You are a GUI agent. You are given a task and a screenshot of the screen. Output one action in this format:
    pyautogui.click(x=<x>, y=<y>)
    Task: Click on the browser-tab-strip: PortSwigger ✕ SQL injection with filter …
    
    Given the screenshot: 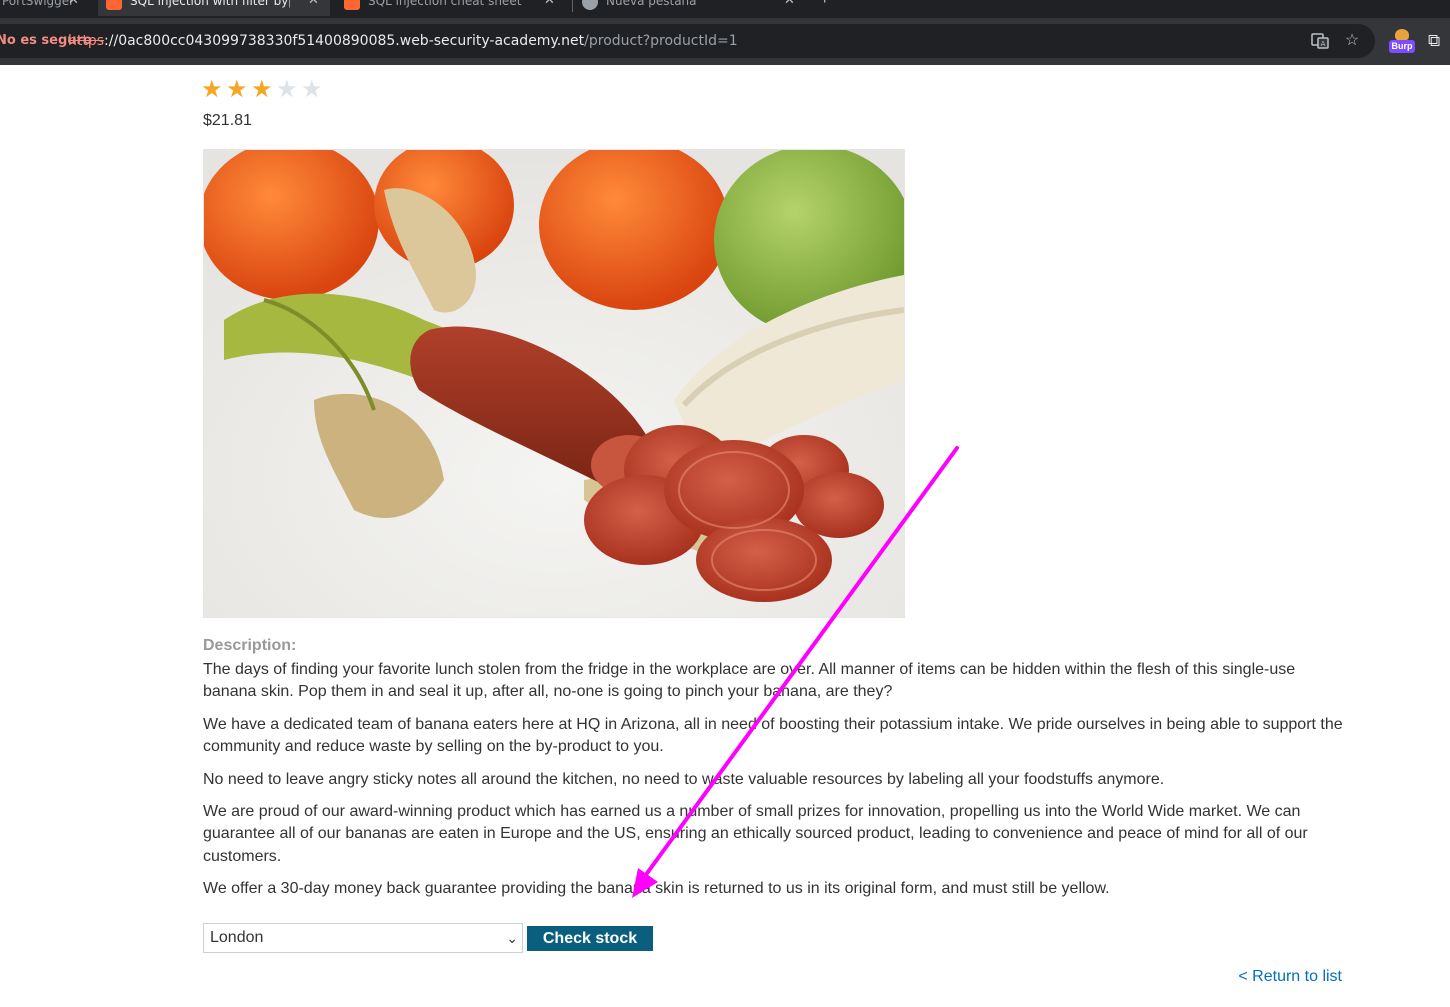 What is the action you would take?
    pyautogui.click(x=725, y=9)
    